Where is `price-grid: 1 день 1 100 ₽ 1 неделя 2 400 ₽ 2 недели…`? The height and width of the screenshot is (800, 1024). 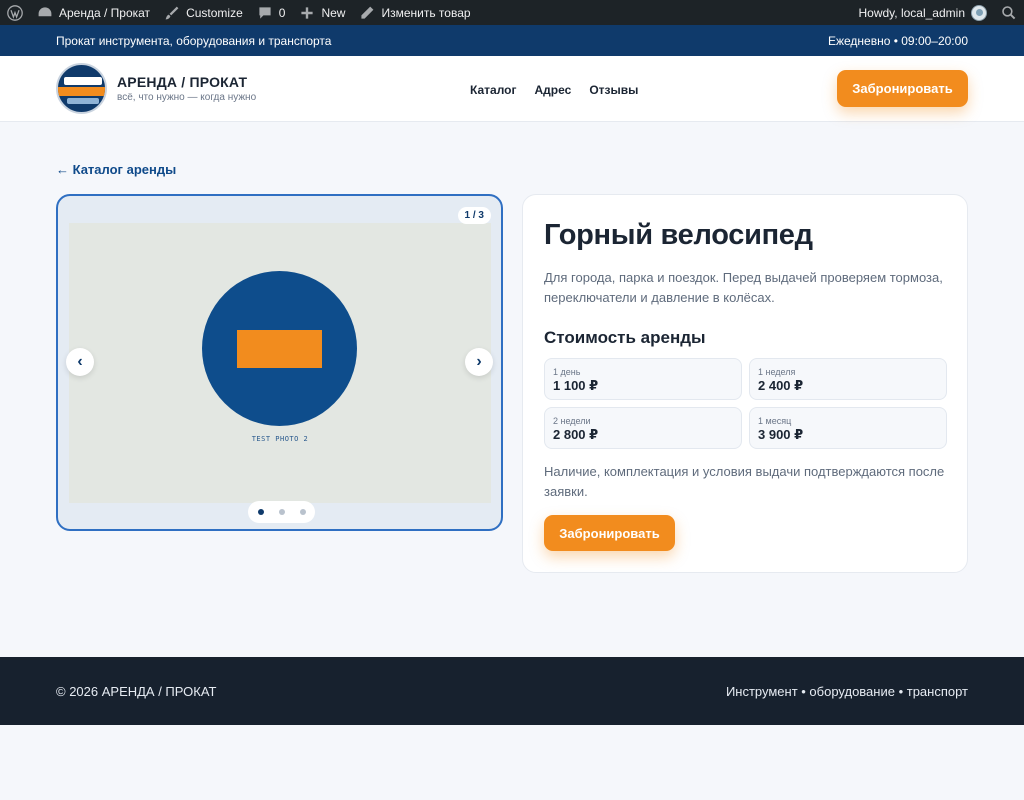 price-grid: 1 день 1 100 ₽ 1 неделя 2 400 ₽ 2 недели… is located at coordinates (745, 403).